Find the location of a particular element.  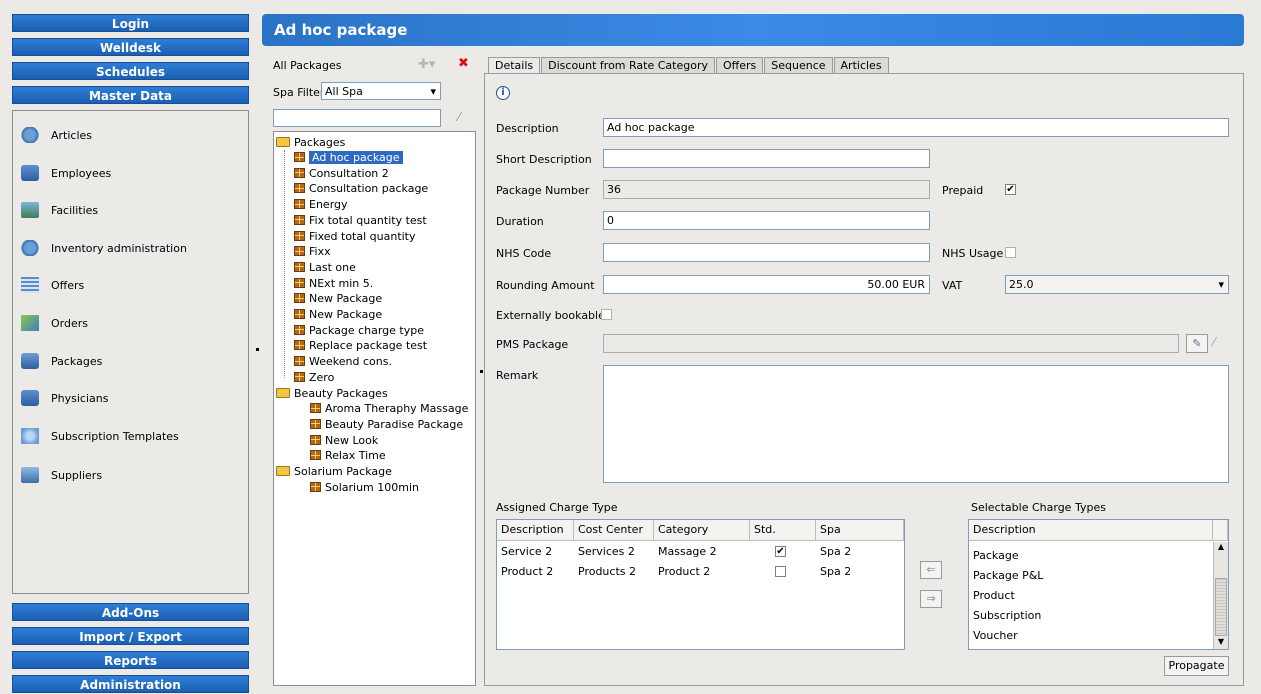

list-item: Voucher is located at coordinates (993, 635).